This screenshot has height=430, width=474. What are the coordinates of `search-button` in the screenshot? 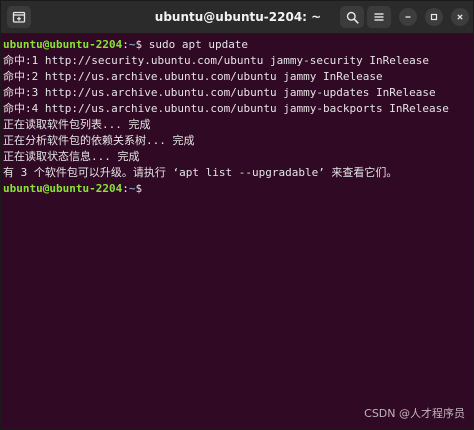 It's located at (352, 17).